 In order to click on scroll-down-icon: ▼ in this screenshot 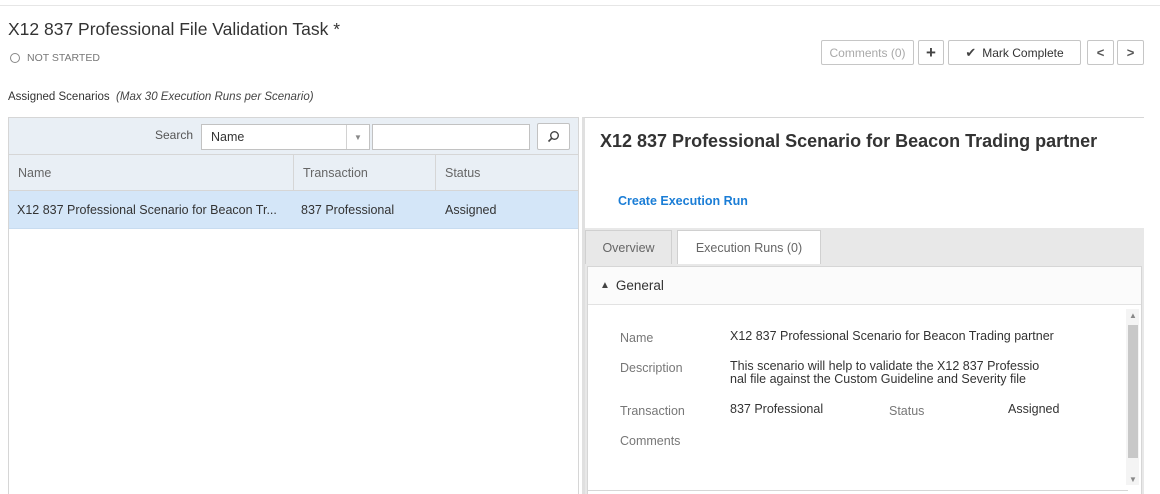, I will do `click(1133, 479)`.